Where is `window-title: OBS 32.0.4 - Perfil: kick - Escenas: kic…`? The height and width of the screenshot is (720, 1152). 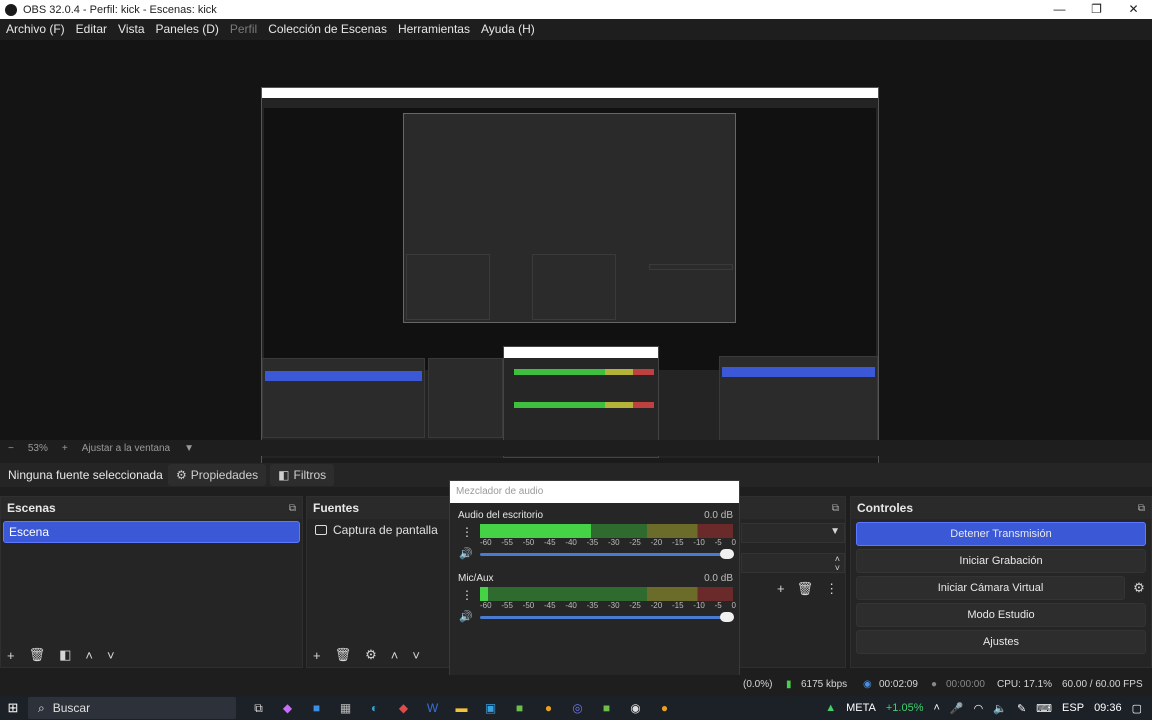 window-title: OBS 32.0.4 - Perfil: kick - Escenas: kic… is located at coordinates (120, 9).